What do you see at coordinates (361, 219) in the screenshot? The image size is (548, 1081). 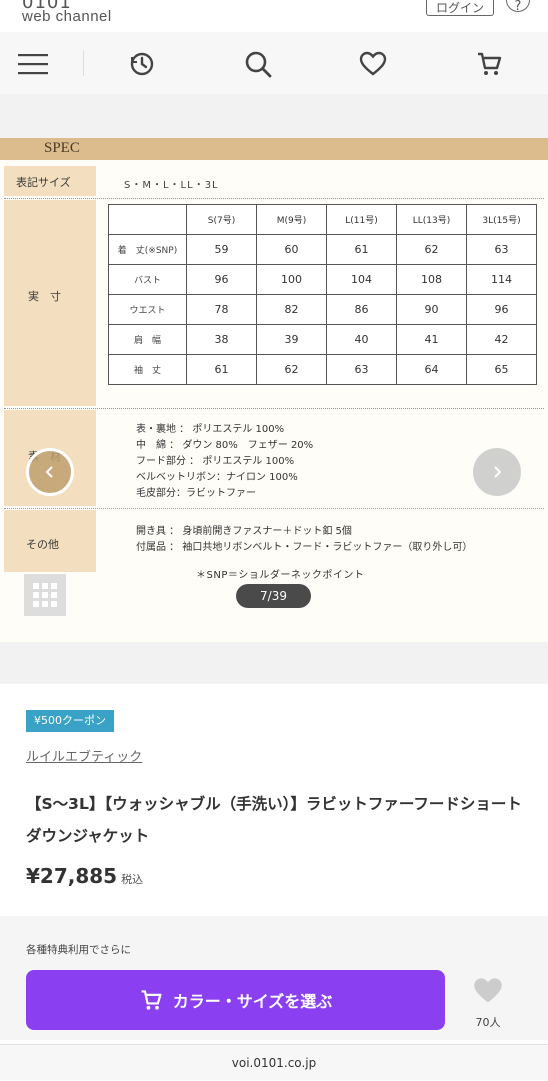 I see `table-header: L(11号)` at bounding box center [361, 219].